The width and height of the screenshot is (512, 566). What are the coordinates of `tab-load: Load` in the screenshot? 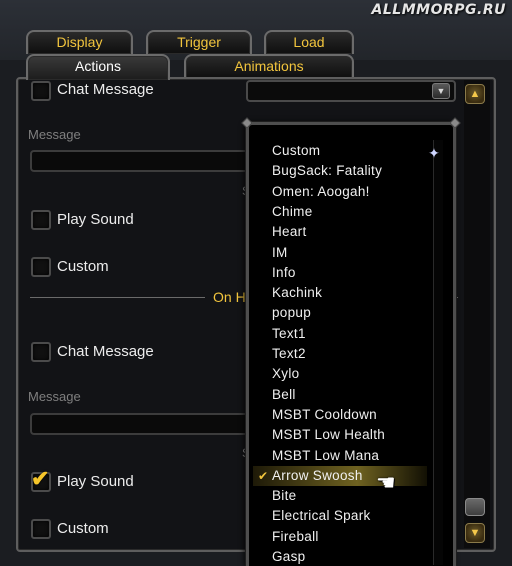 It's located at (309, 42).